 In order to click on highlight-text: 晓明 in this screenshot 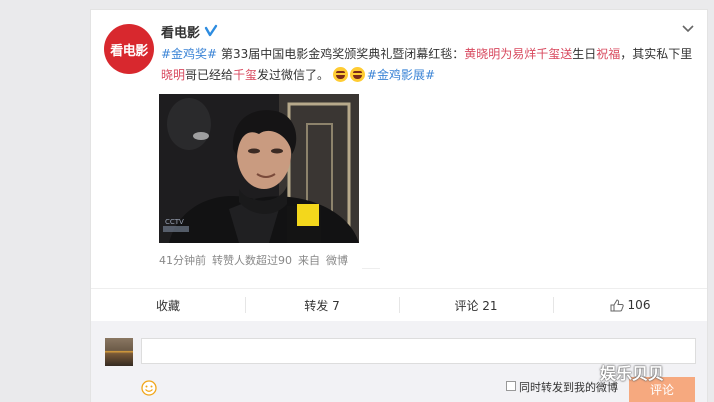, I will do `click(173, 75)`.